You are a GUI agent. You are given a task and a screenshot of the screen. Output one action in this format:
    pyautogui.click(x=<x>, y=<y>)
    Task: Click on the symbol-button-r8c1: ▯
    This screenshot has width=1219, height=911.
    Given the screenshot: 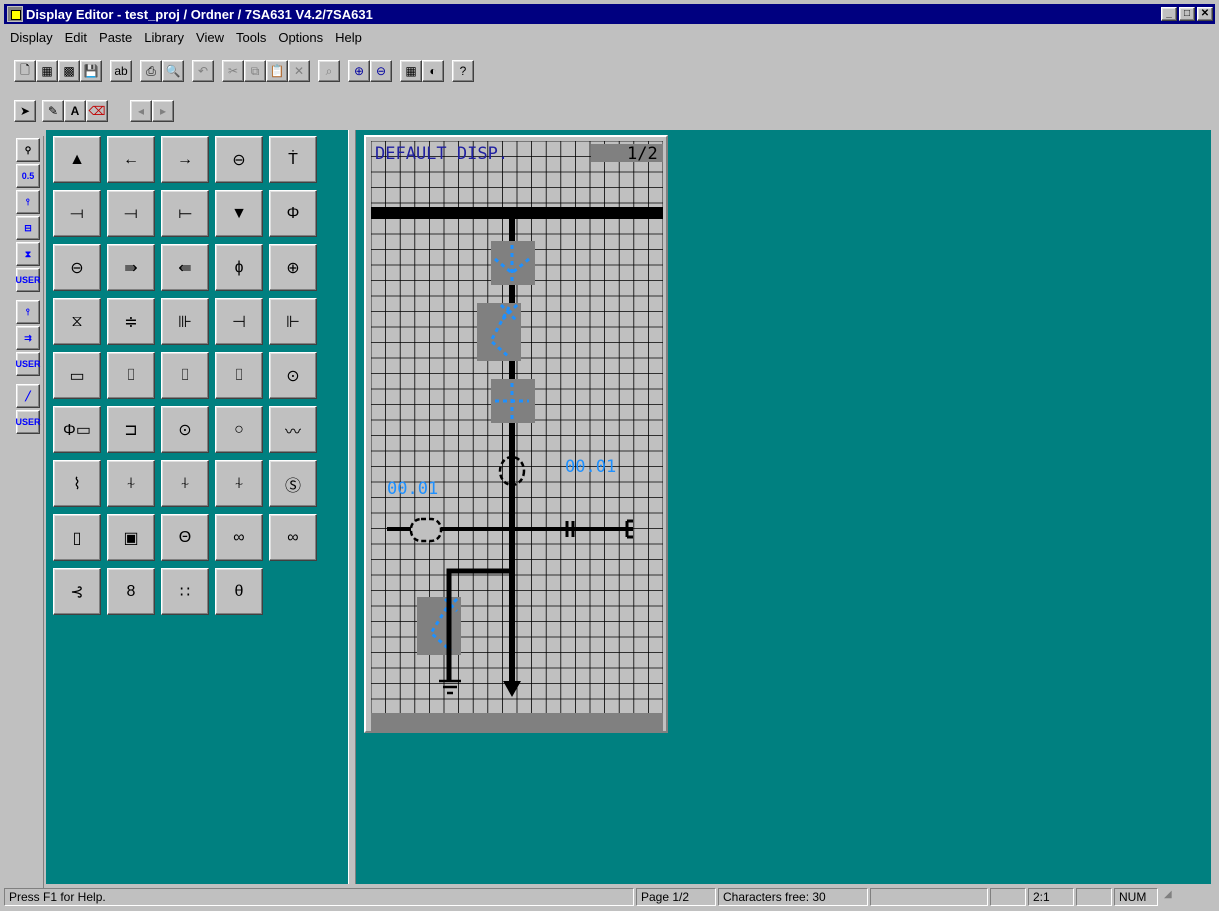 What is the action you would take?
    pyautogui.click(x=77, y=537)
    